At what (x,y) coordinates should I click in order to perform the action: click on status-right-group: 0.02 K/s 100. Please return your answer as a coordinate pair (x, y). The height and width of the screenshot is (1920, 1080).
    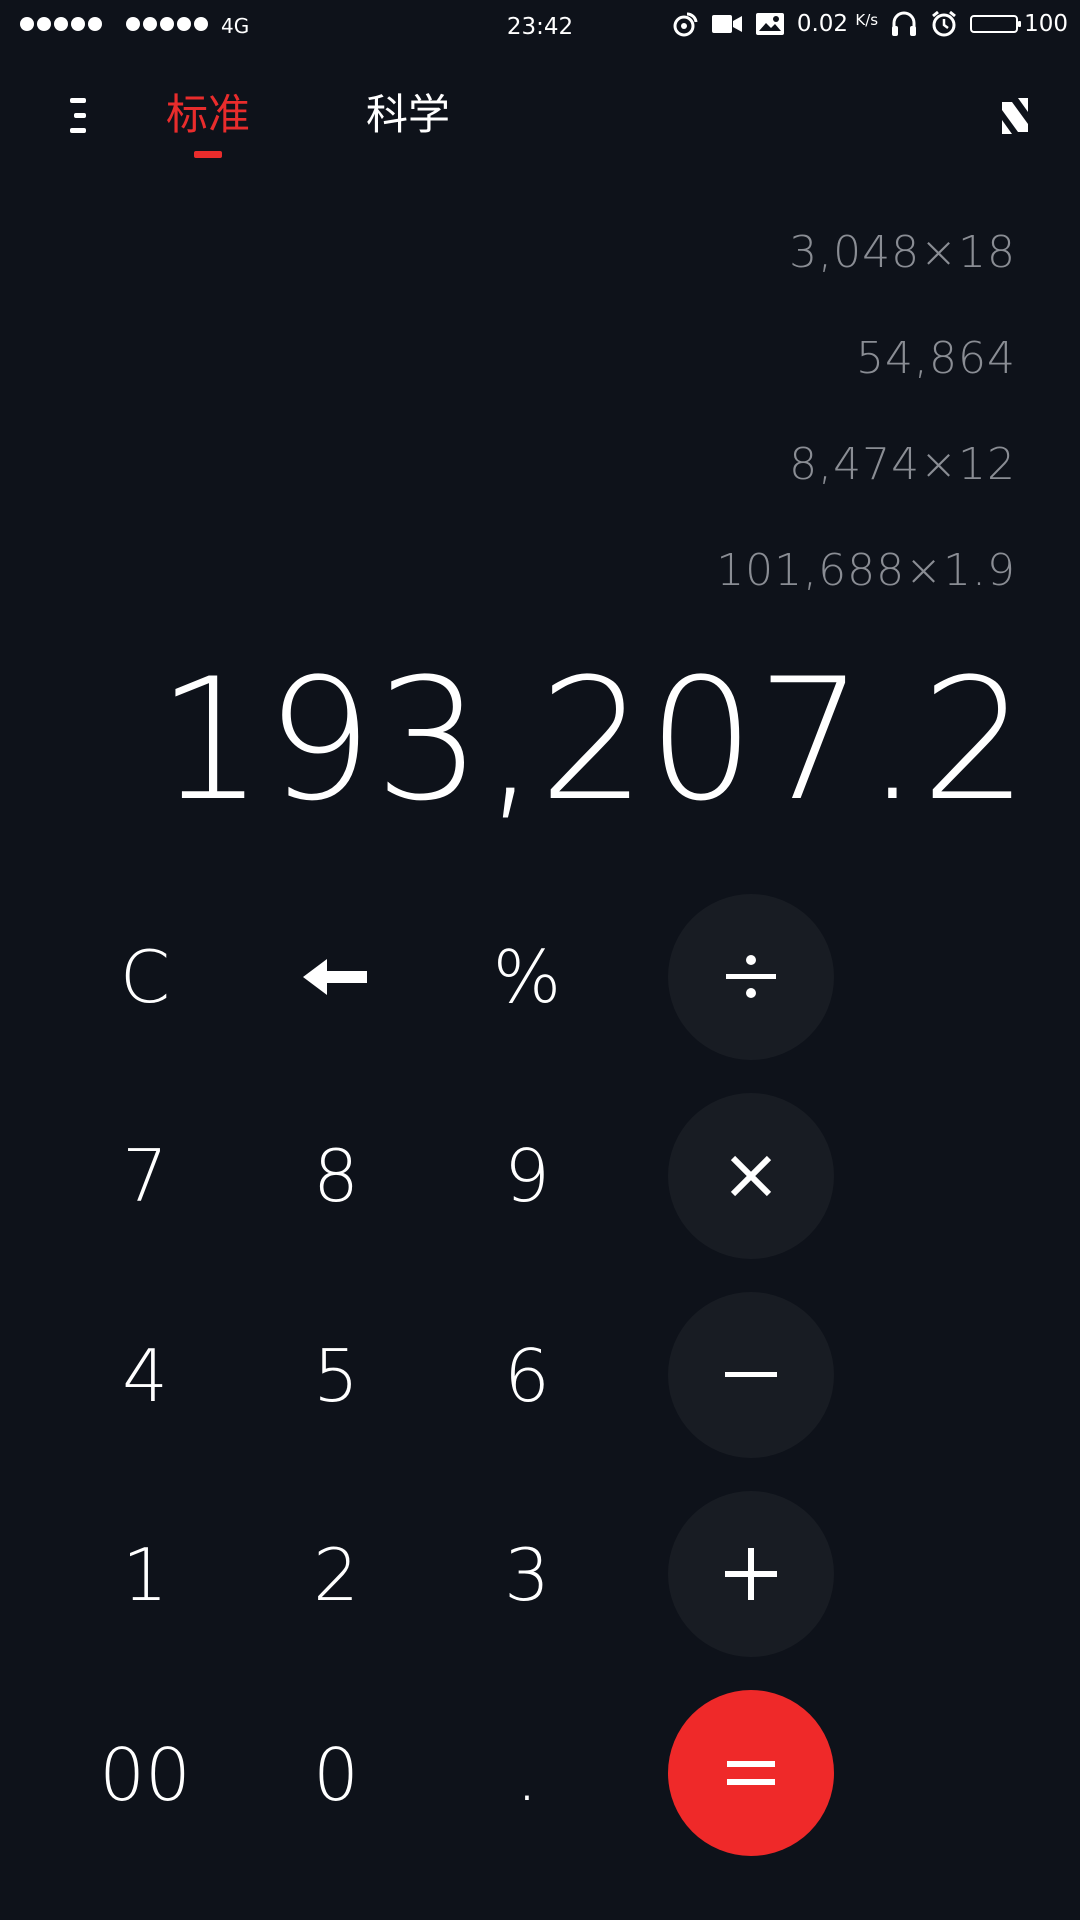
    Looking at the image, I should click on (869, 24).